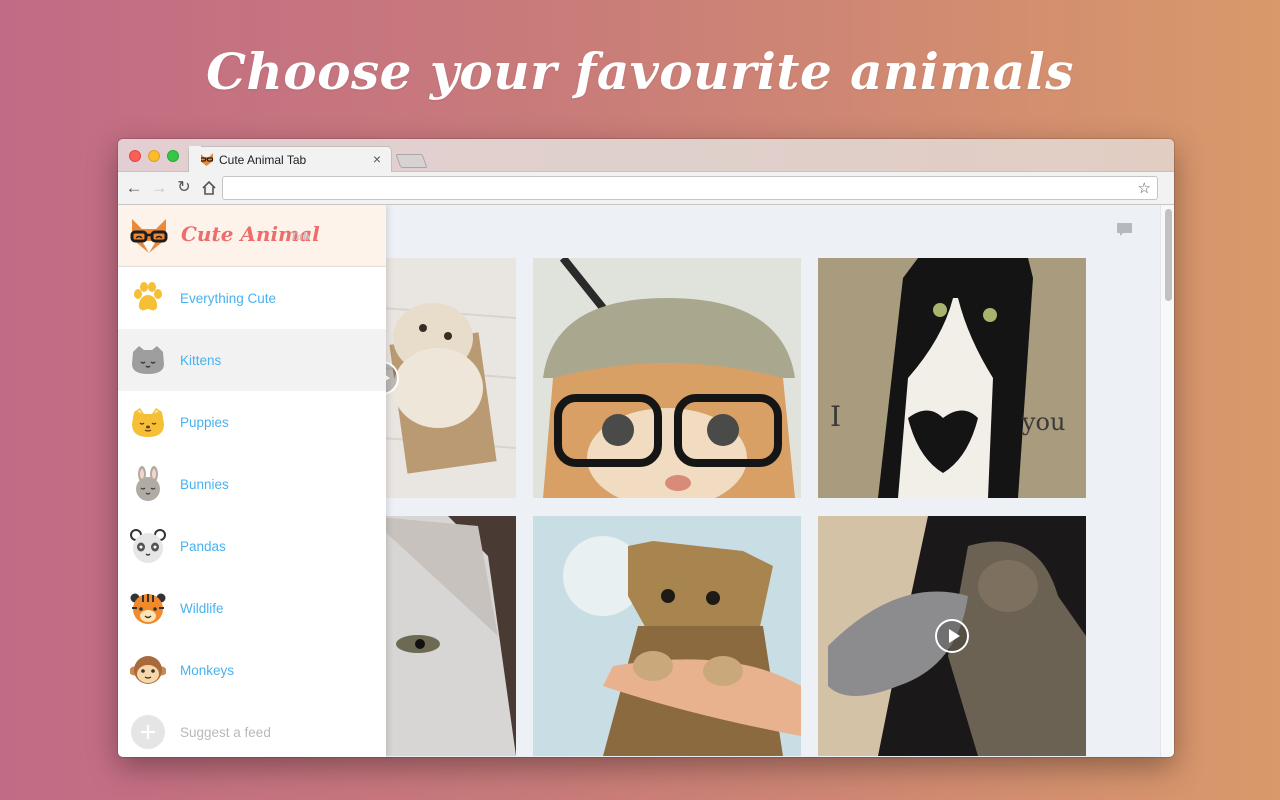  I want to click on suggest-feed-button: Suggest a feed, so click(252, 729).